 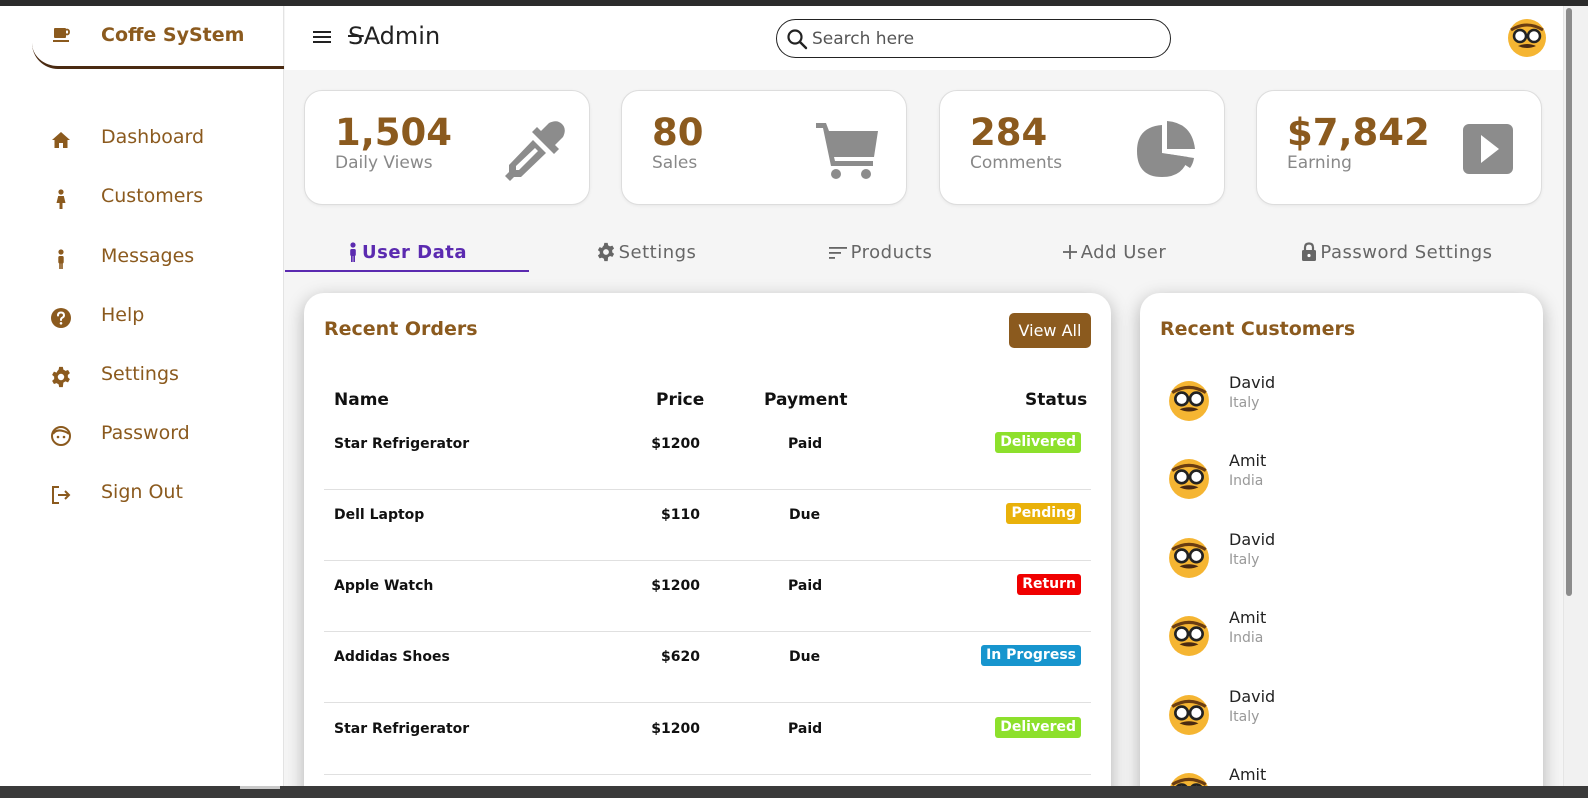 I want to click on stat-label: Comments, so click(x=1016, y=163).